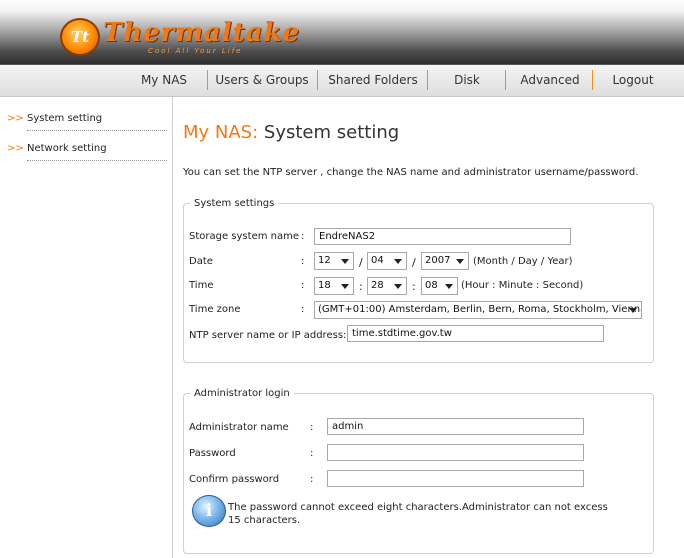 The image size is (684, 558). Describe the element at coordinates (164, 80) in the screenshot. I see `nav-my-nas: My NAS` at that location.